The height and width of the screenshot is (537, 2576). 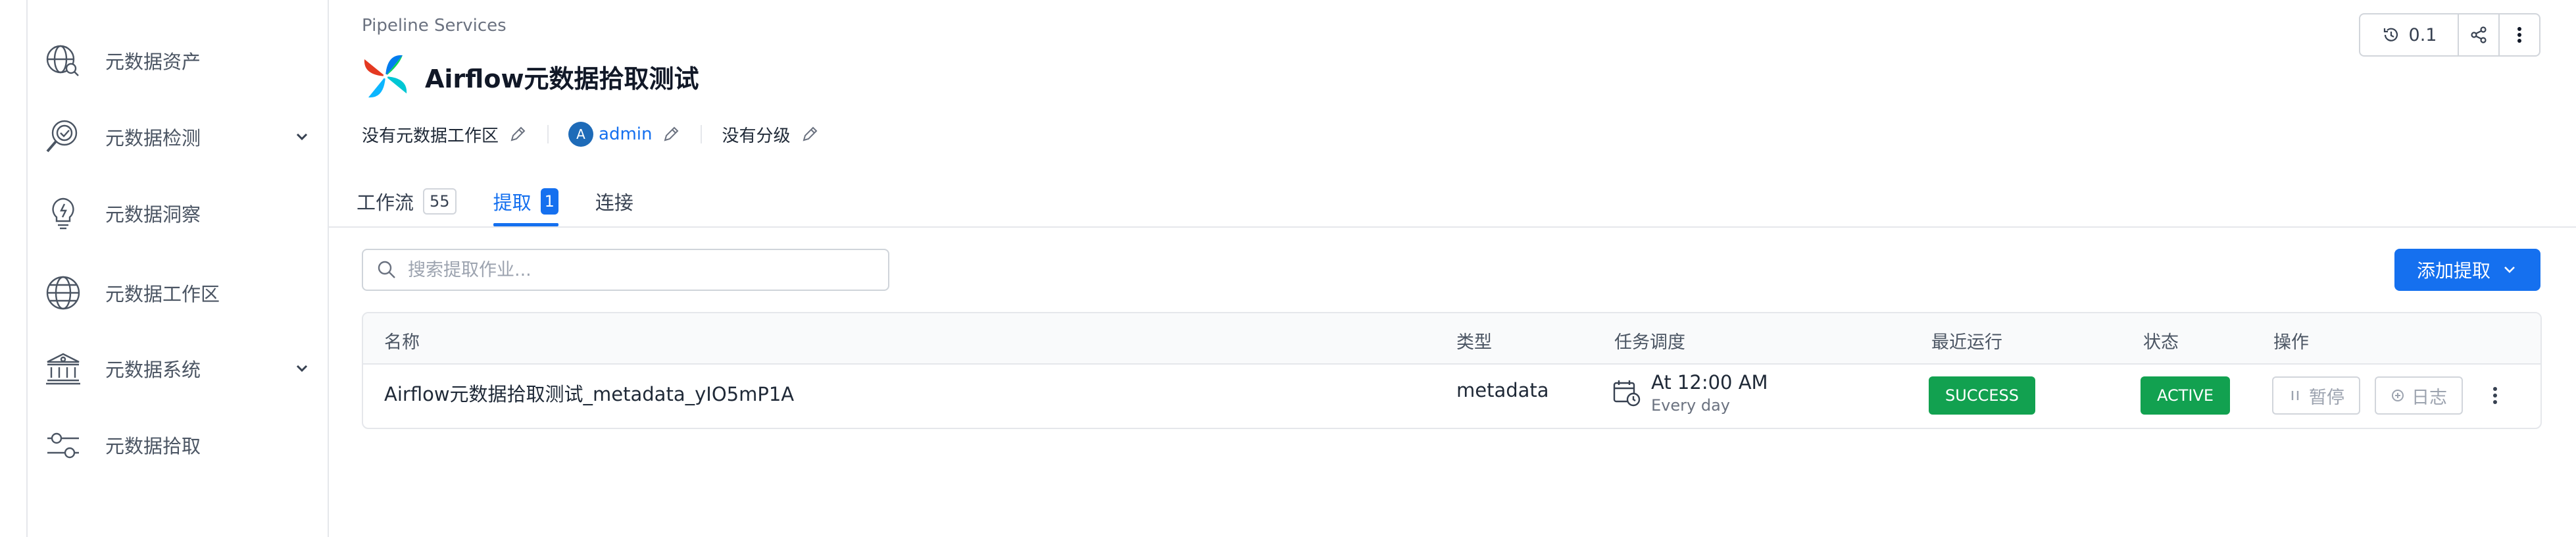 I want to click on governance-building-icon, so click(x=63, y=369).